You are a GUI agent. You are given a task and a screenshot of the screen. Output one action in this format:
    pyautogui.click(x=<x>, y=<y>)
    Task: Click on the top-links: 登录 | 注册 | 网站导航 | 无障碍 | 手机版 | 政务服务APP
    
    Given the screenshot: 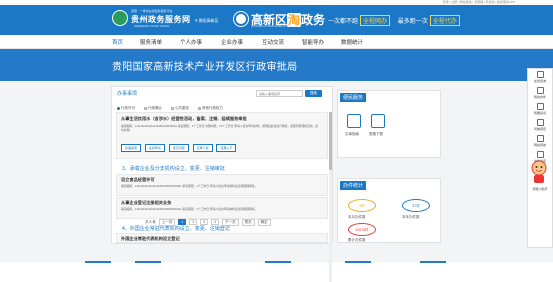 What is the action you would take?
    pyautogui.click(x=479, y=2)
    